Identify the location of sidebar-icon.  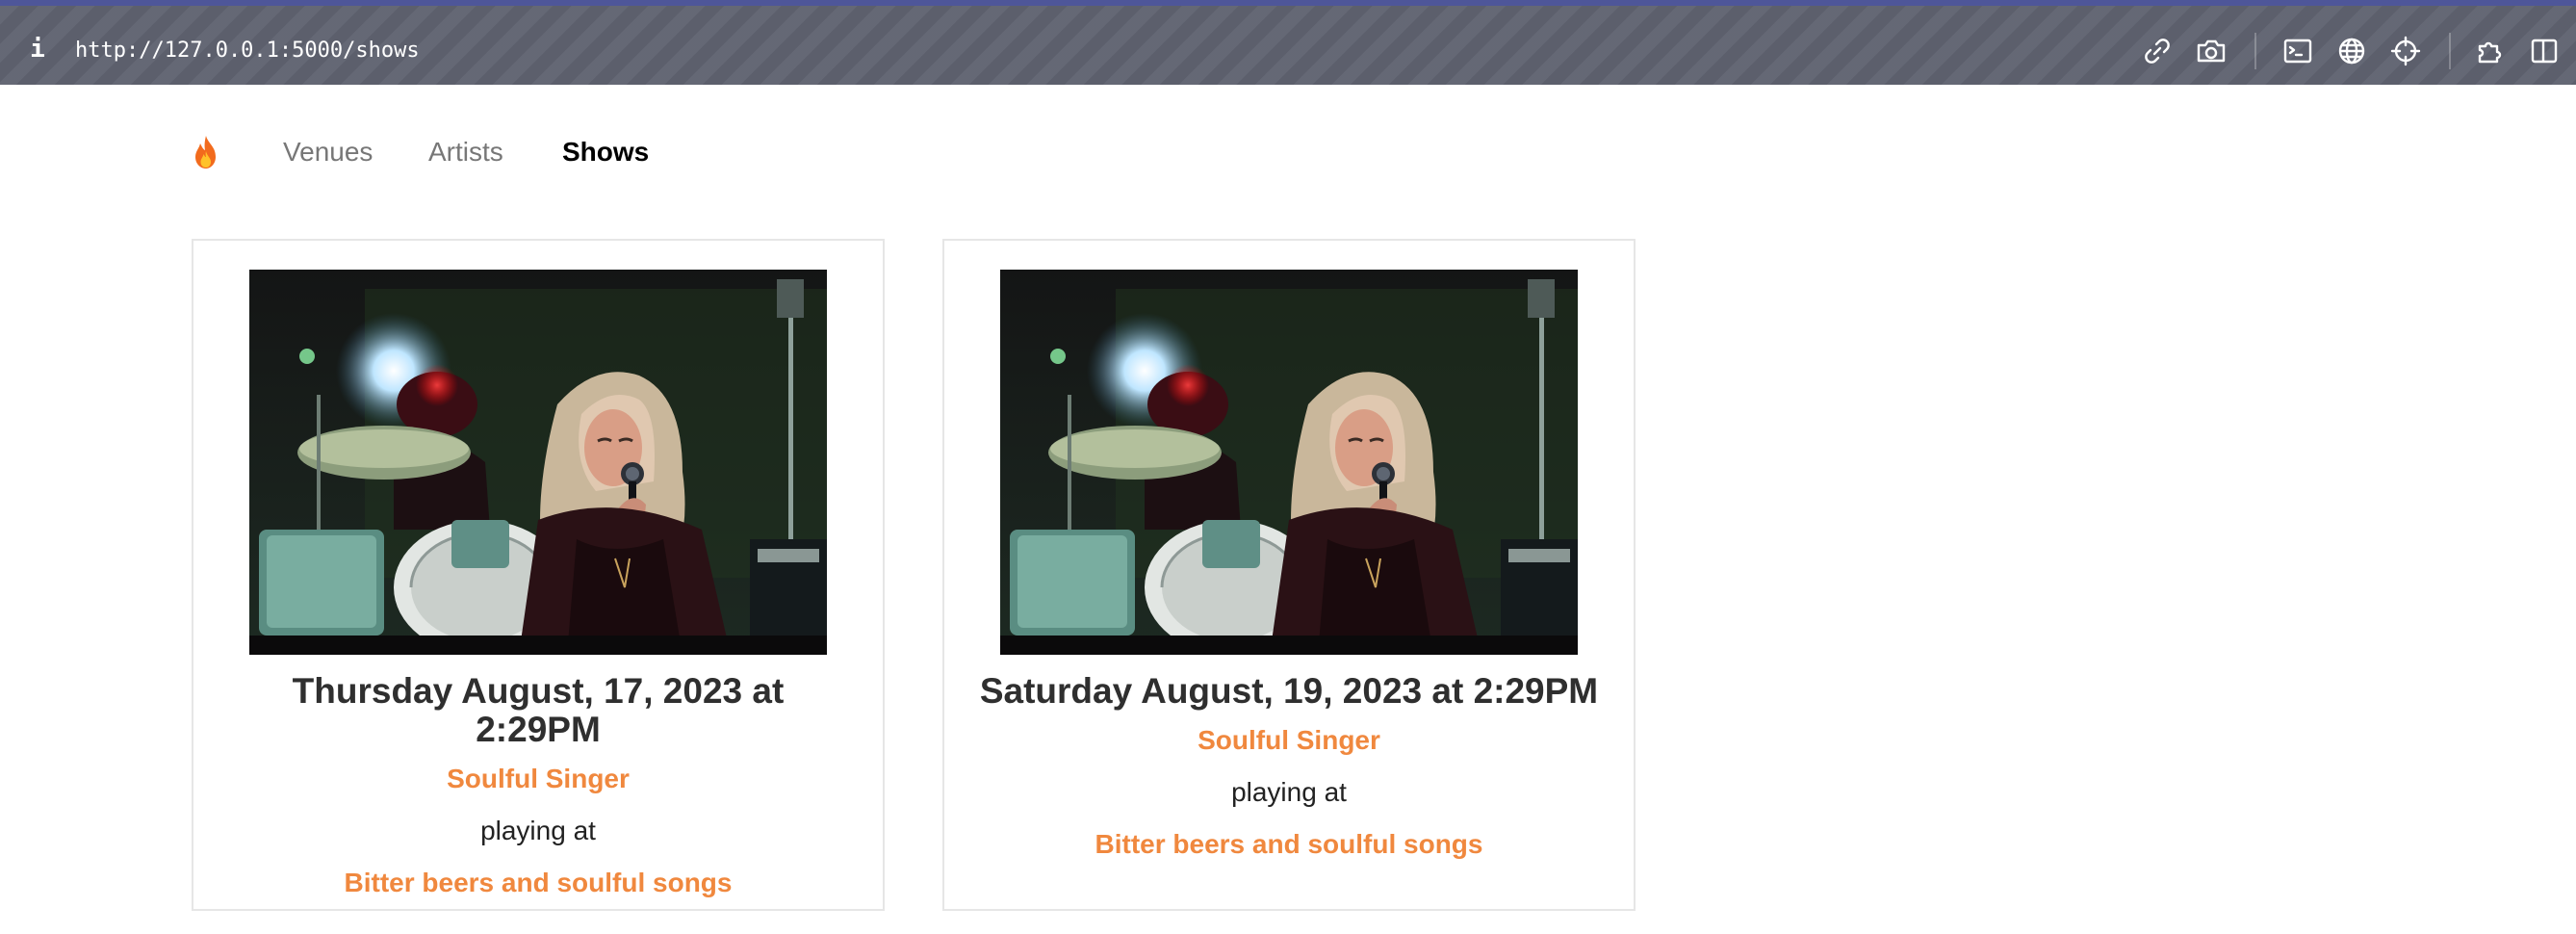
(2544, 51).